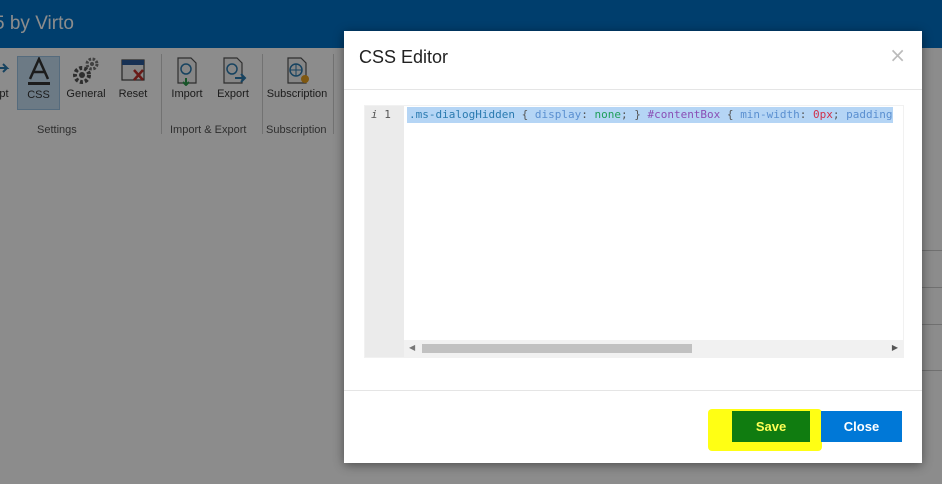 The width and height of the screenshot is (942, 484). I want to click on scroll-right-icon: ▶, so click(895, 347).